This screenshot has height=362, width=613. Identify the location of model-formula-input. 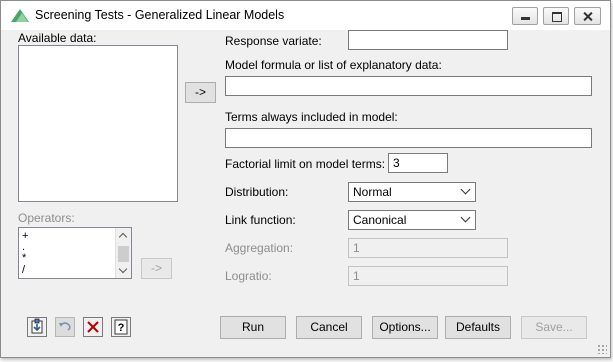
(408, 86).